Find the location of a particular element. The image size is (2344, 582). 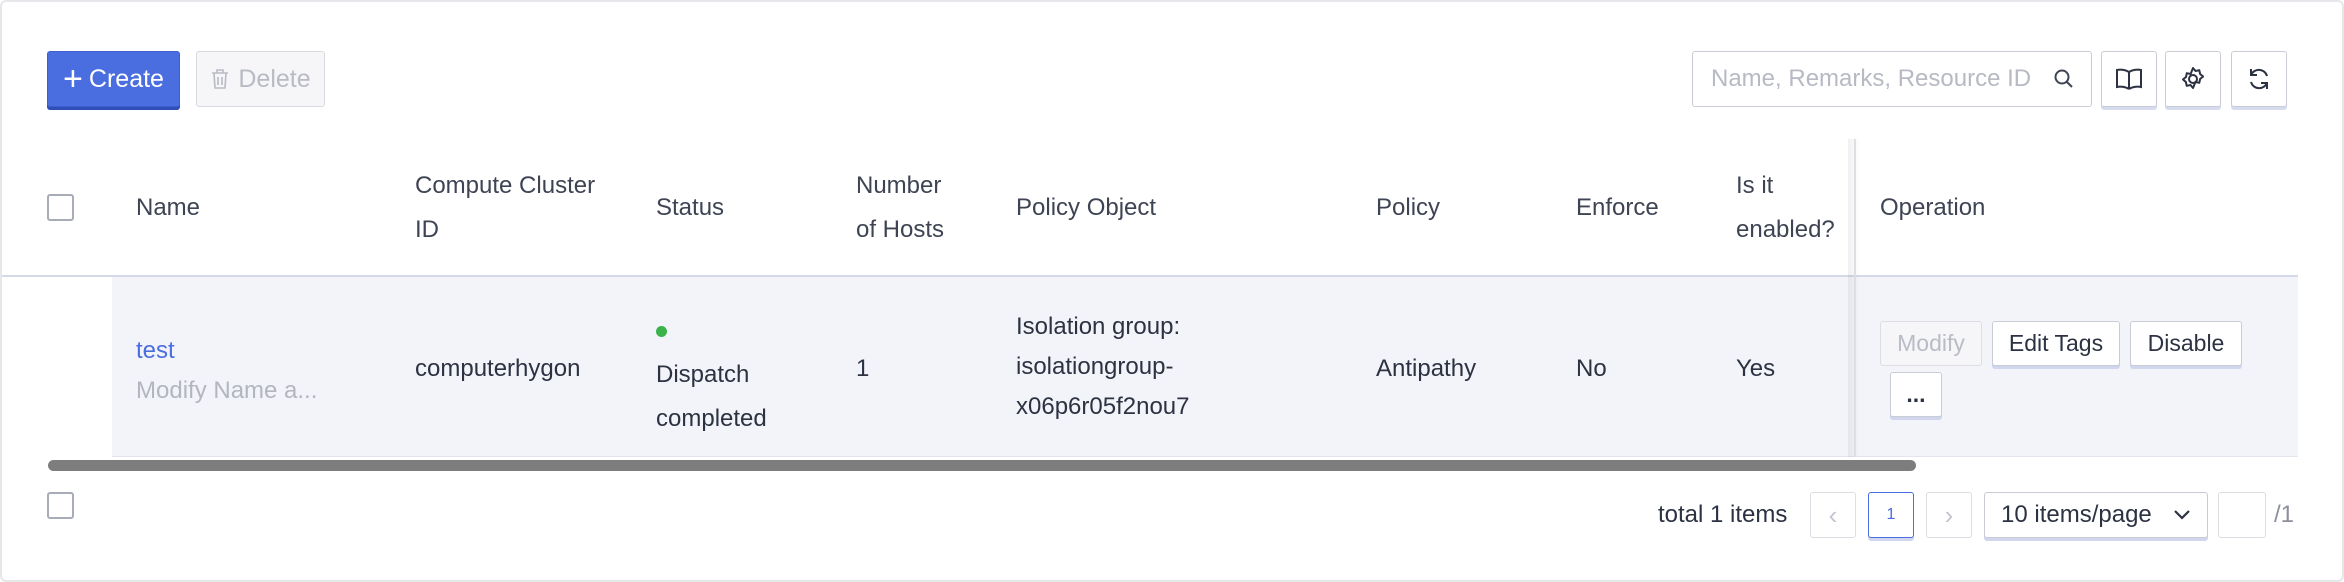

header-policy: Policy is located at coordinates (1408, 207).